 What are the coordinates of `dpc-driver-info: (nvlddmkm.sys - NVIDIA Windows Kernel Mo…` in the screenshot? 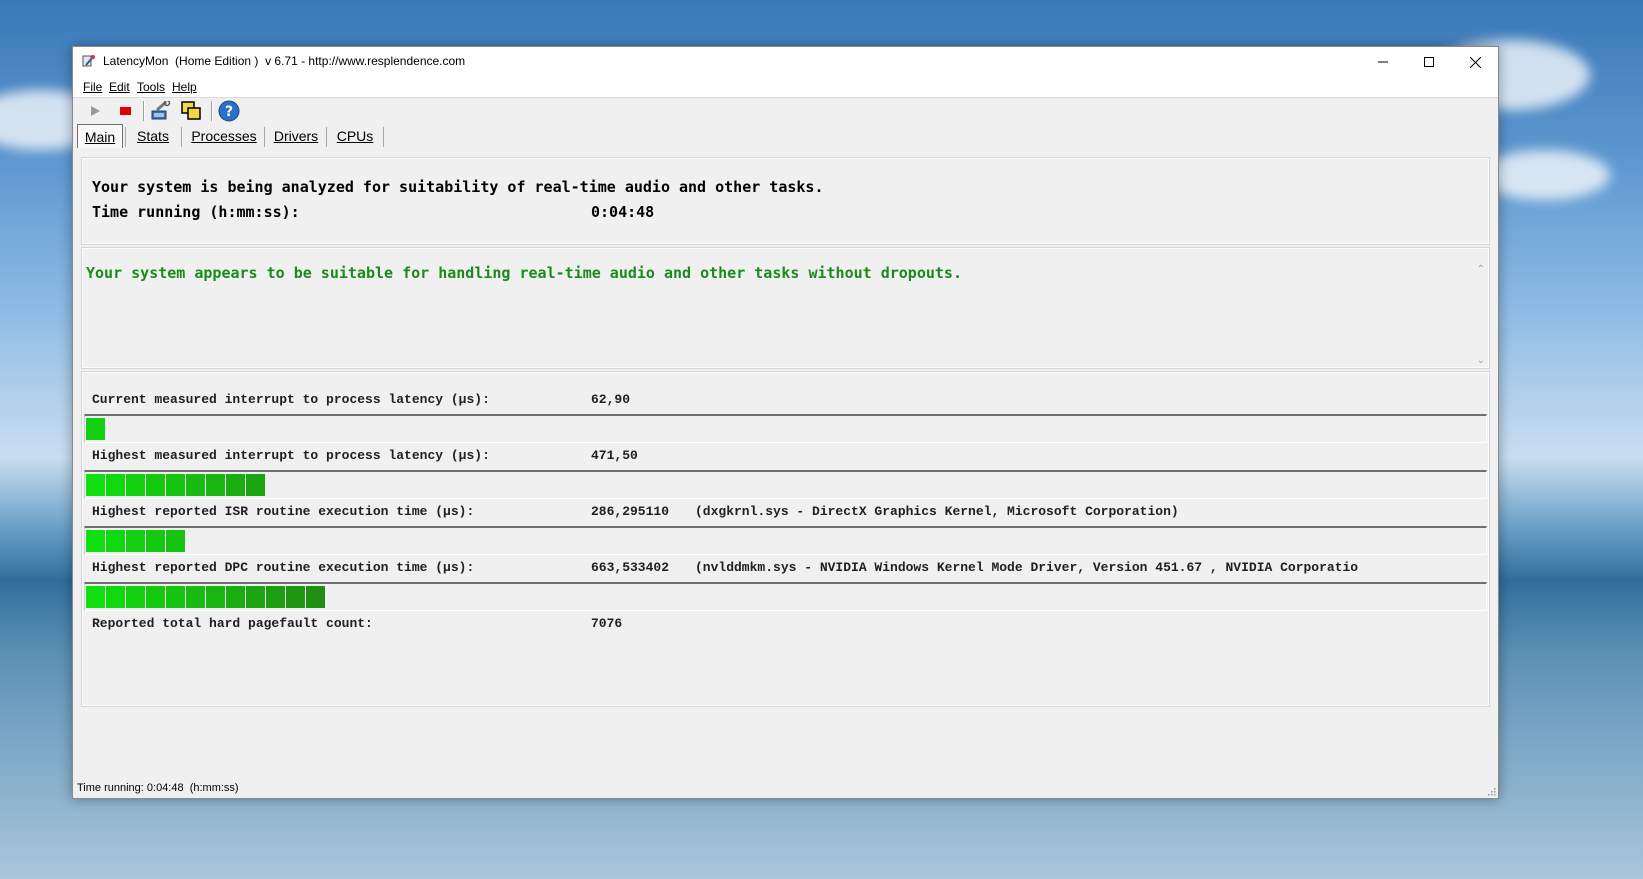 It's located at (1027, 567).